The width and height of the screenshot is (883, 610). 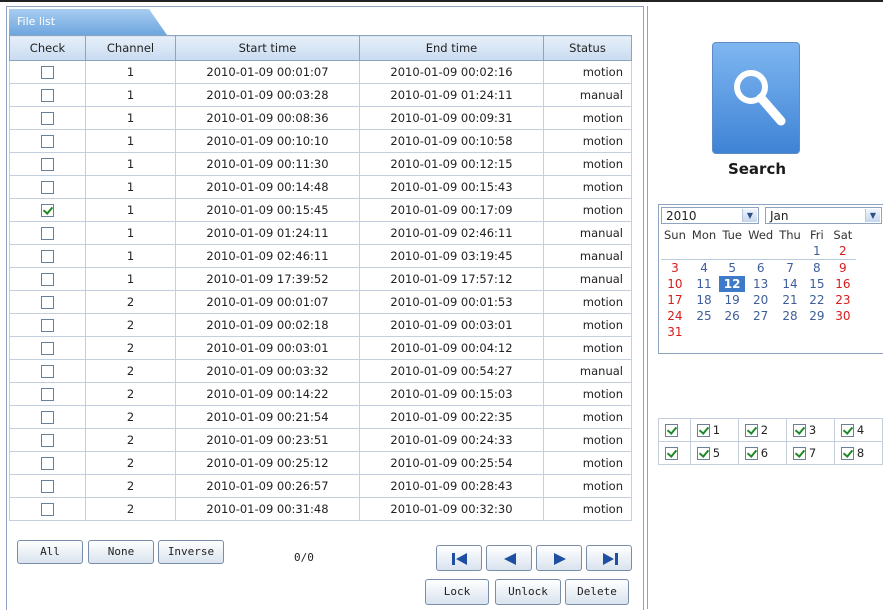 I want to click on row-end-time: 2010-01-09 00:04:12, so click(x=451, y=348).